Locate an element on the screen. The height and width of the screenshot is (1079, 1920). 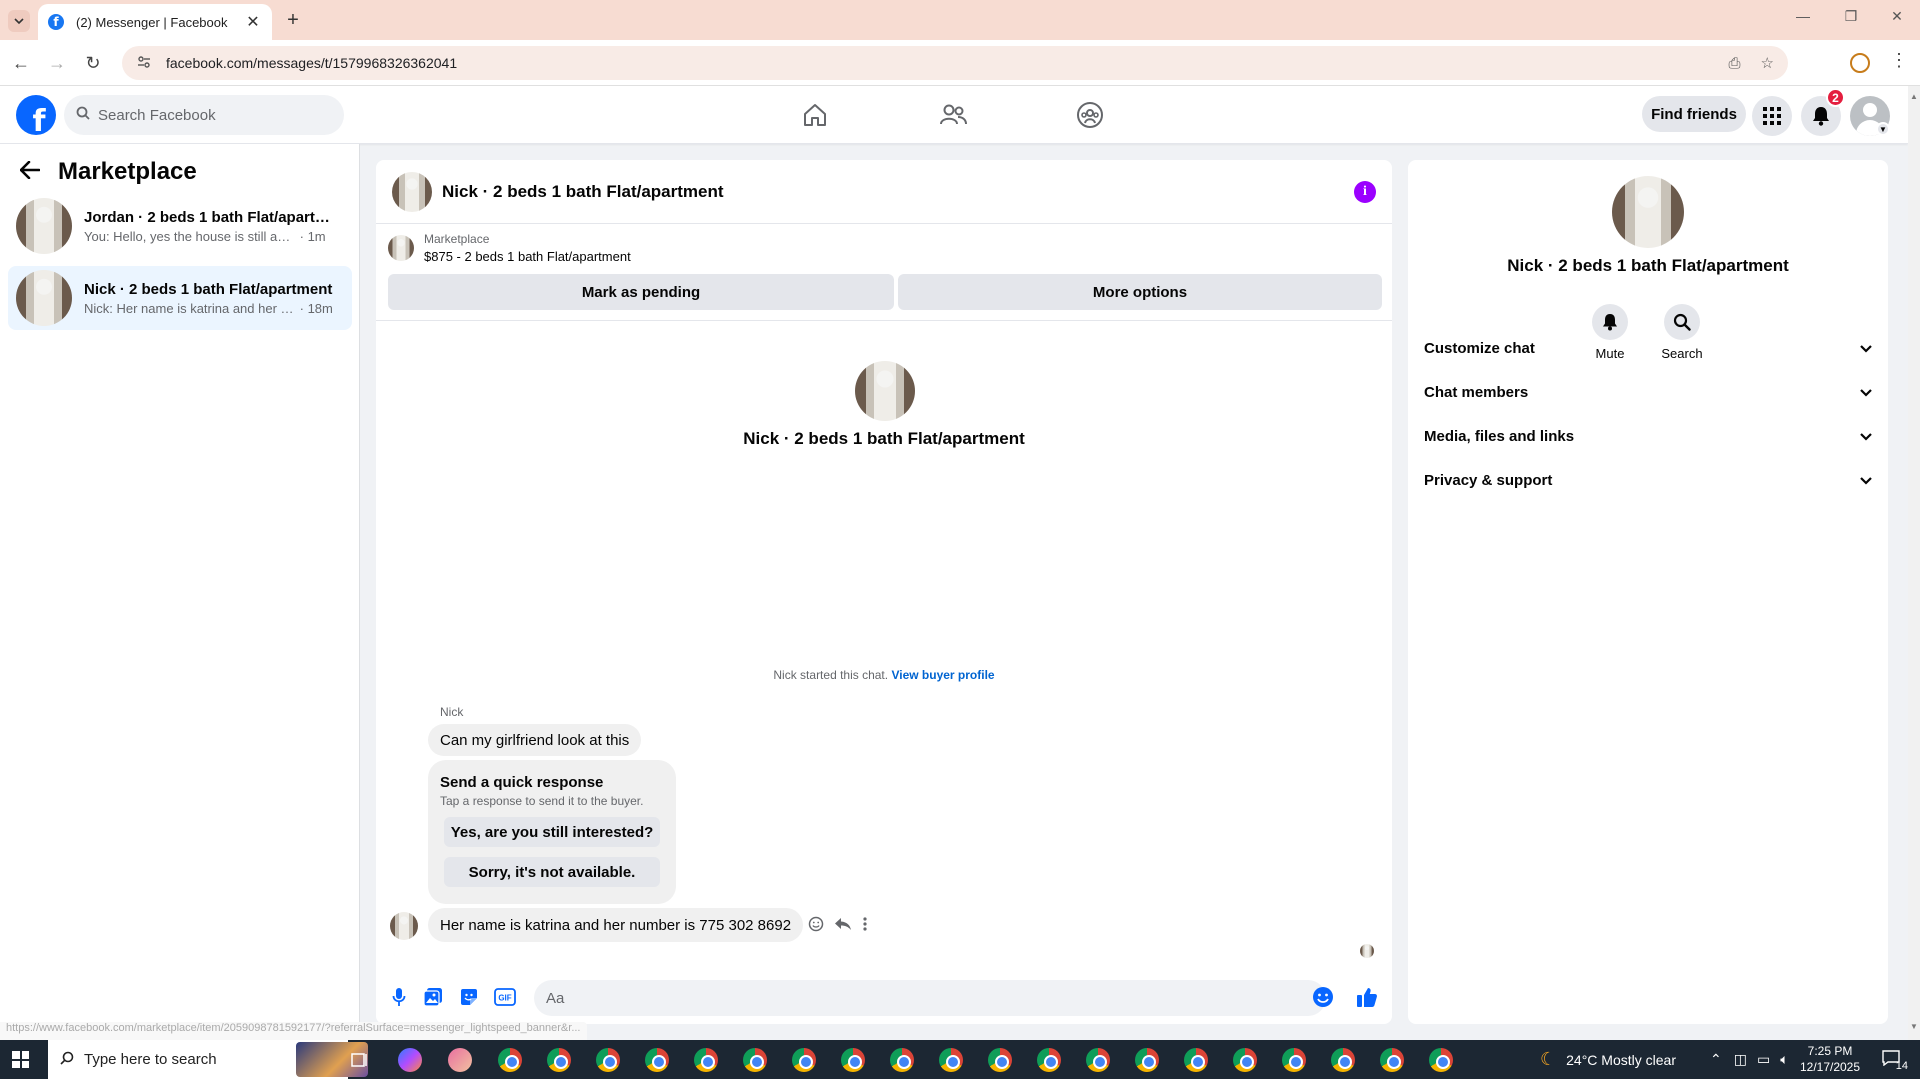
microphone-icon is located at coordinates (399, 997).